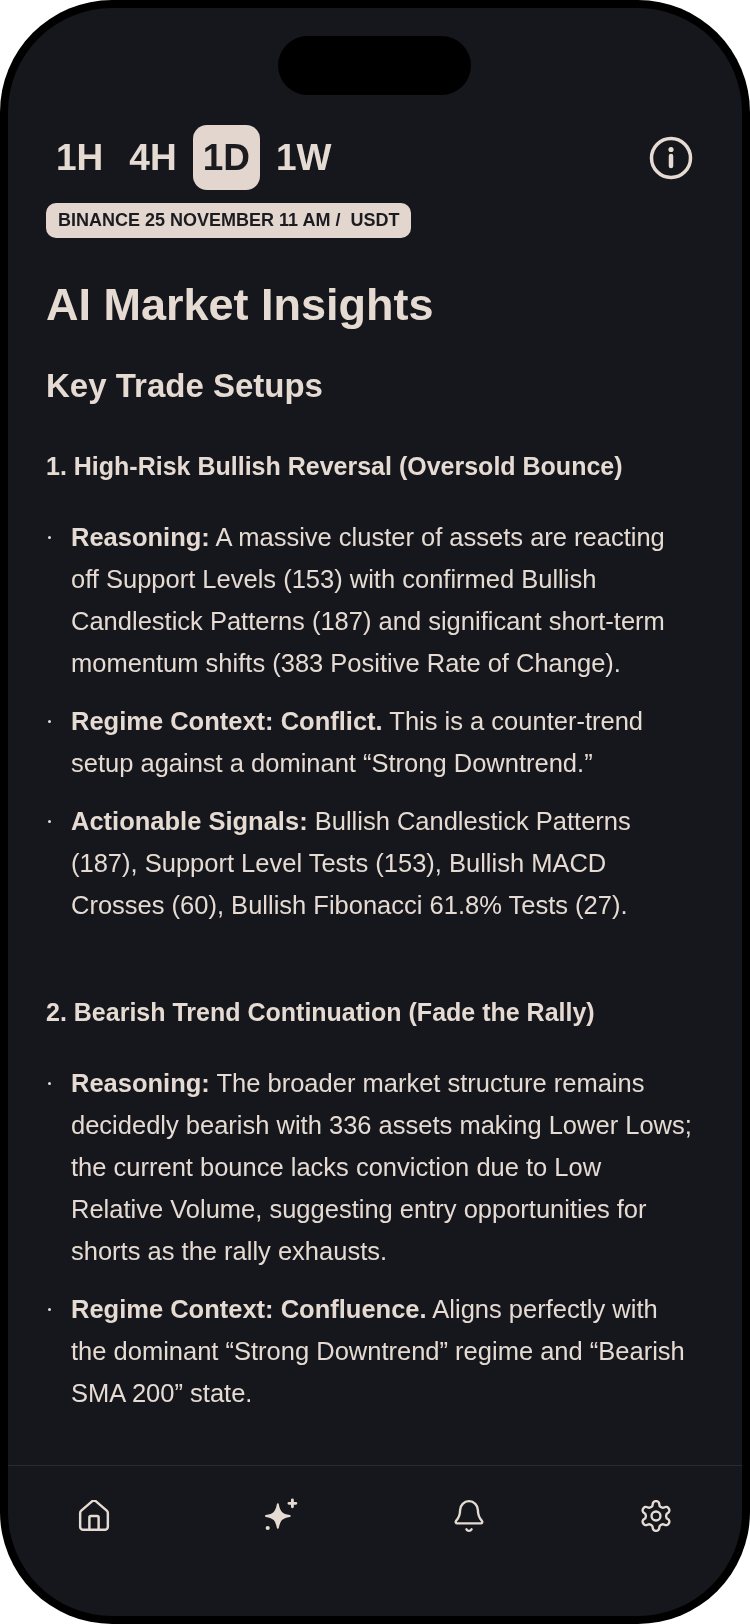  Describe the element at coordinates (357, 742) in the screenshot. I see `setup-point-text: Regime Context: Conflict. This is a counter-trend setup against a dominant “Strong Downtrend.”` at that location.